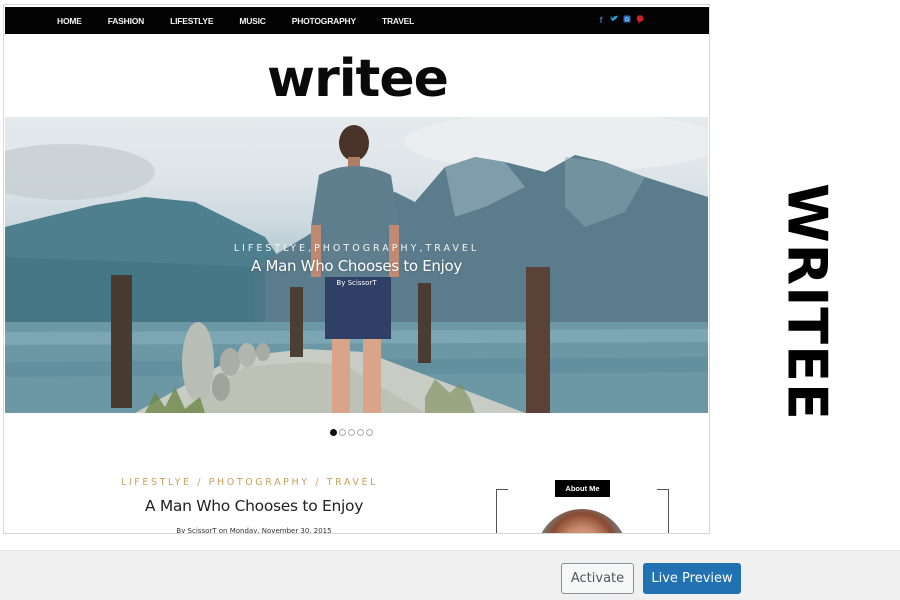 This screenshot has width=900, height=600. What do you see at coordinates (640, 20) in the screenshot?
I see `pinterest-icon` at bounding box center [640, 20].